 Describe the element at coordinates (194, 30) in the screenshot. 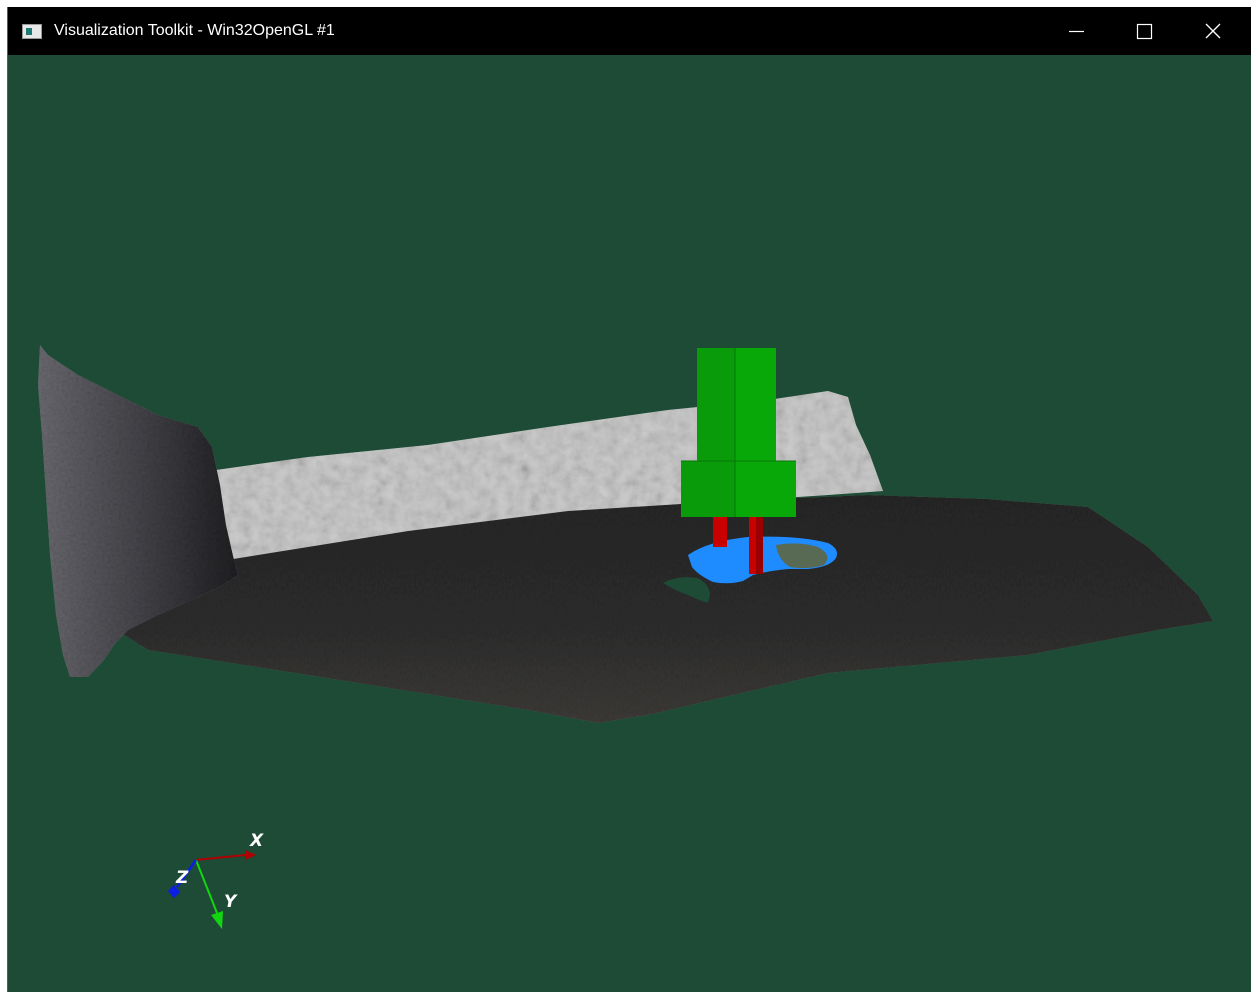

I see `window-title: Visualization Toolkit - Win32OpenGL #1` at that location.